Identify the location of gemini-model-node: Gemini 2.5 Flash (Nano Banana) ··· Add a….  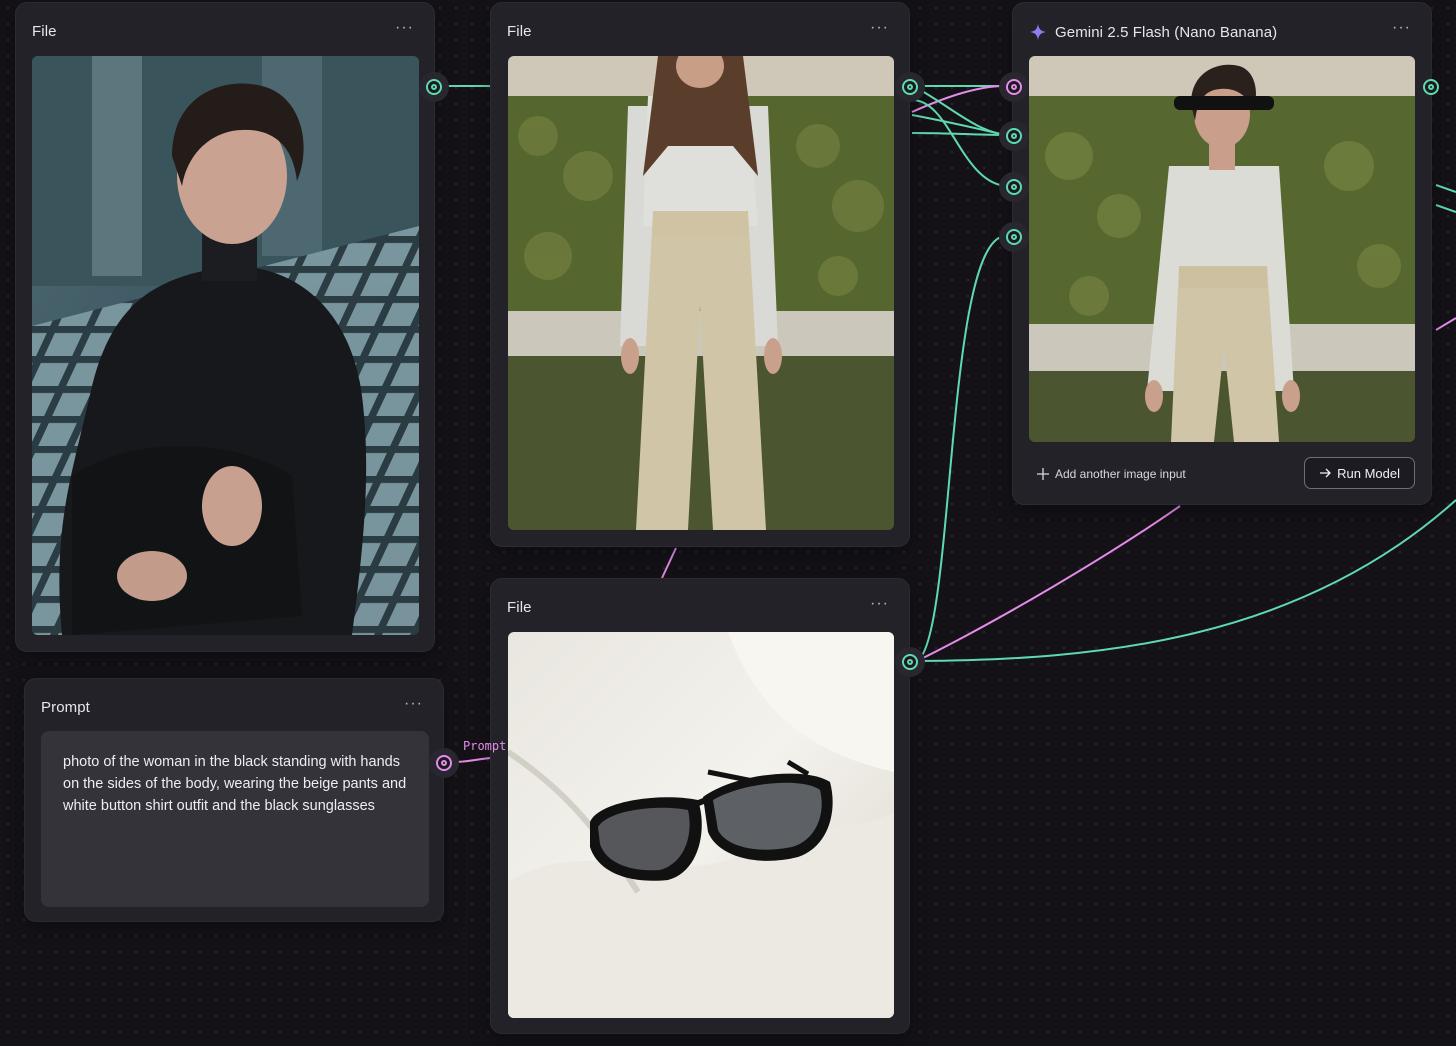
(1219, 253).